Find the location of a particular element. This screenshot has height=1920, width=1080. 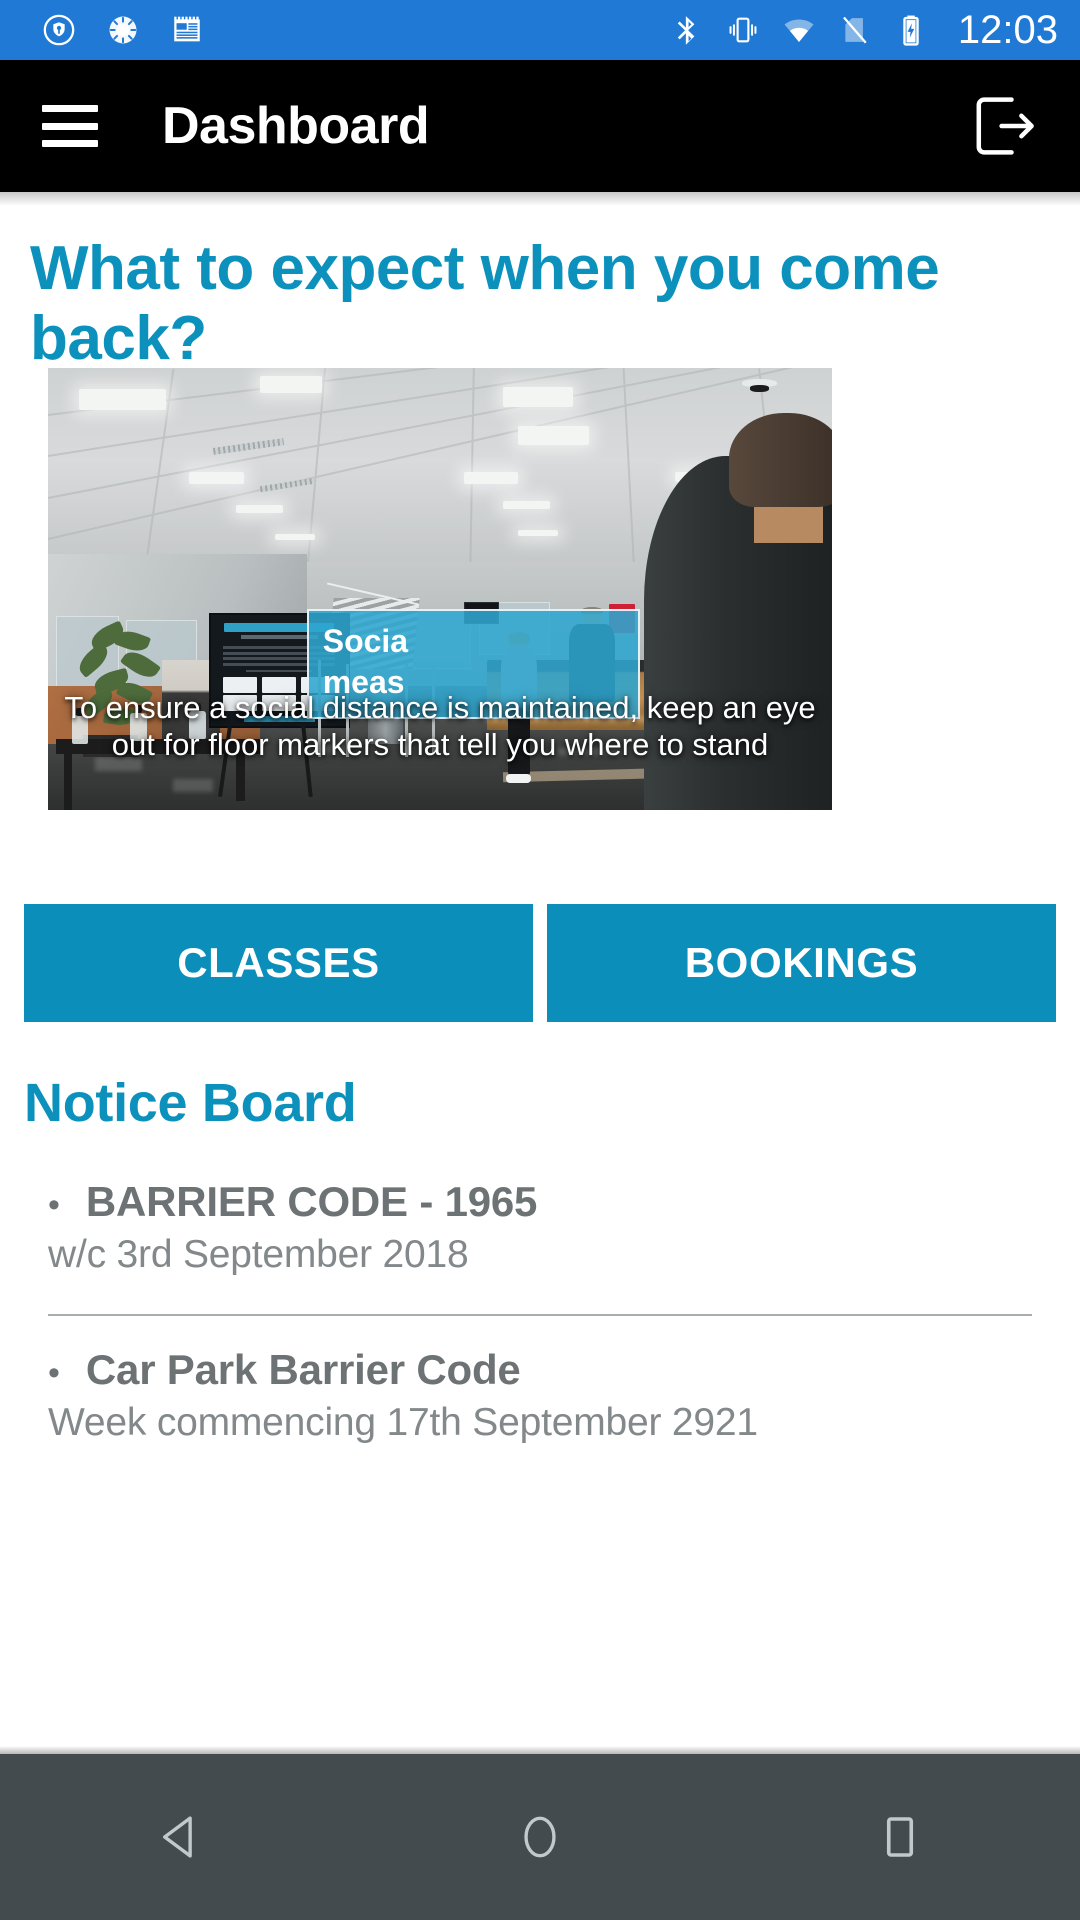

recents-square-icon is located at coordinates (900, 1837).